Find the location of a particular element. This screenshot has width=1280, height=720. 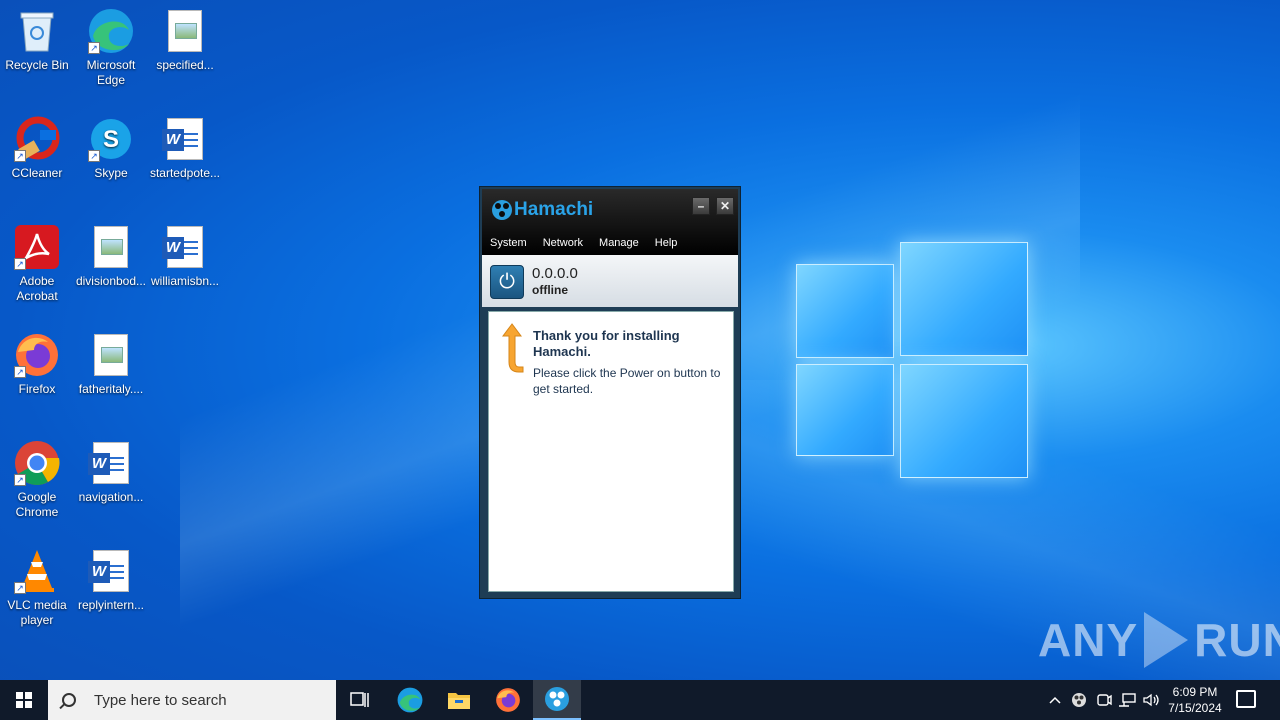

search-box: Type here to search is located at coordinates (192, 700).